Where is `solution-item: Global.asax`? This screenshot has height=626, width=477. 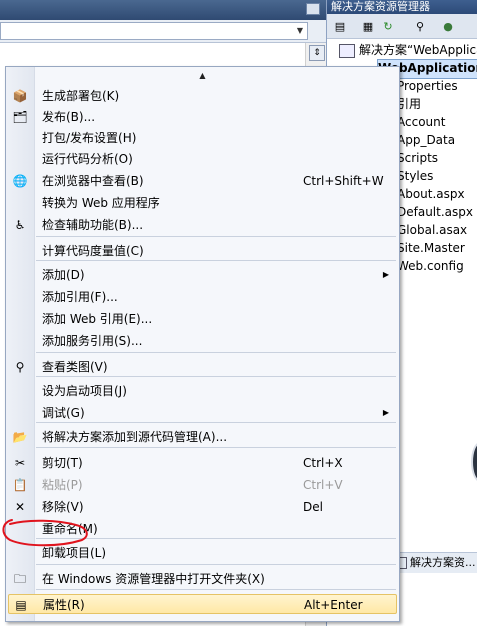 solution-item: Global.asax is located at coordinates (432, 230).